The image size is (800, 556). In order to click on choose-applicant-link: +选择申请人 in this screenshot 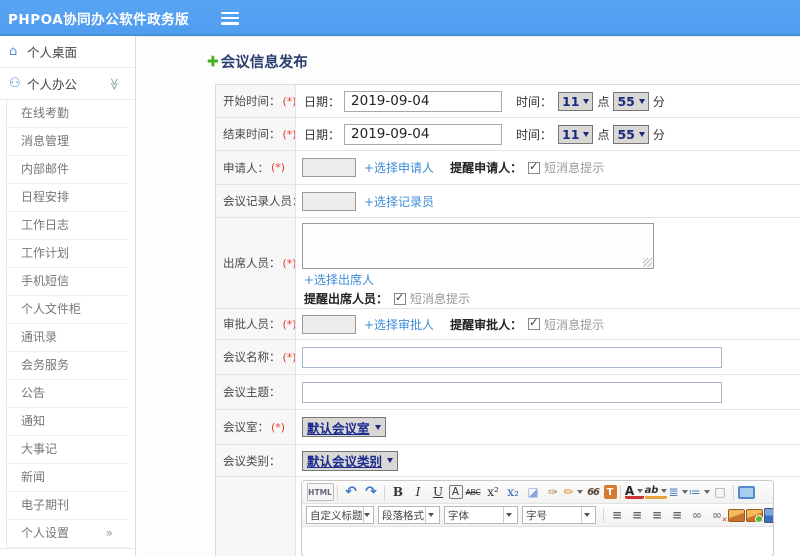, I will do `click(399, 167)`.